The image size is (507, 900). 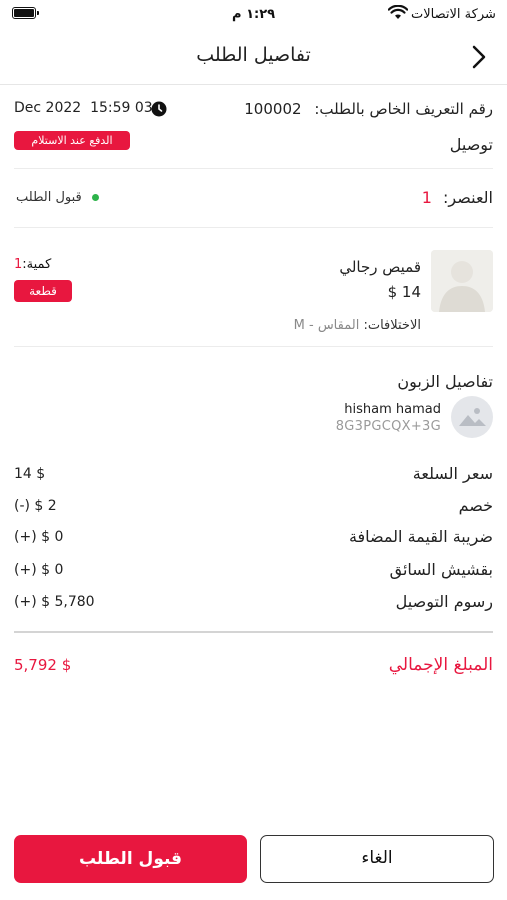 What do you see at coordinates (403, 109) in the screenshot?
I see `order-id-label: رقم التعريف الخاص بالطلب:` at bounding box center [403, 109].